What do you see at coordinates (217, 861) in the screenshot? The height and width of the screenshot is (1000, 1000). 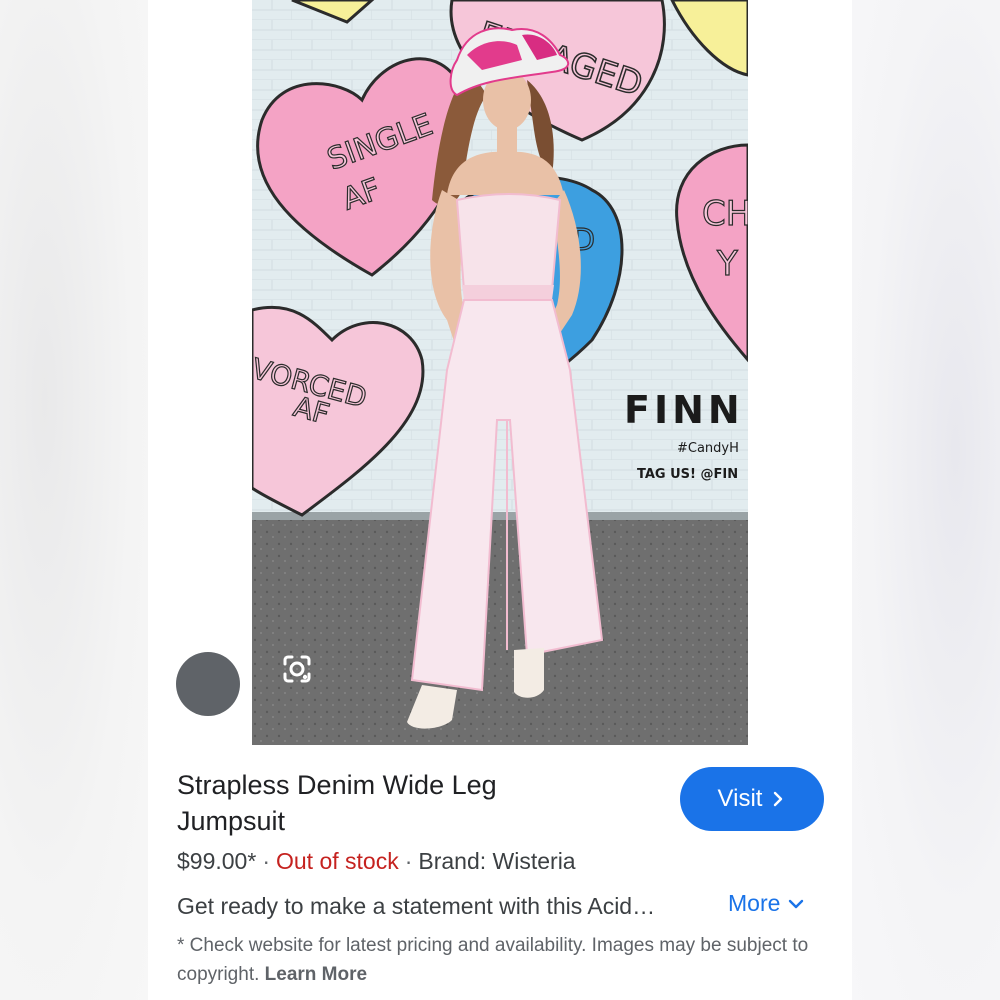 I see `price: $99.00*` at bounding box center [217, 861].